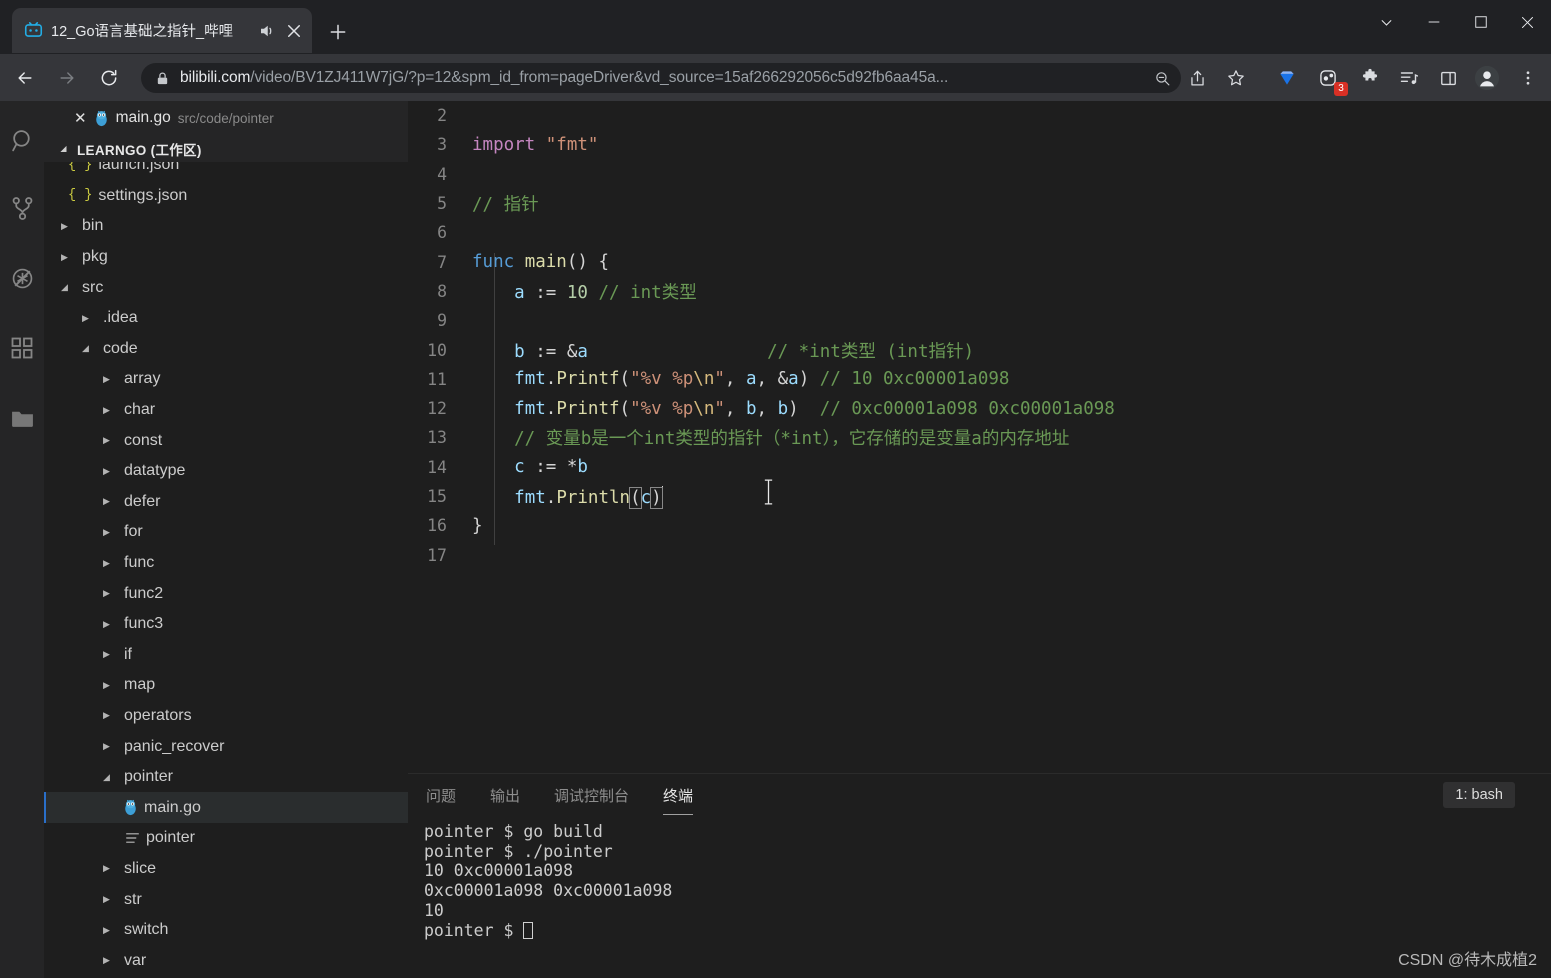 This screenshot has width=1551, height=978. Describe the element at coordinates (22, 140) in the screenshot. I see `activity-search-icon` at that location.